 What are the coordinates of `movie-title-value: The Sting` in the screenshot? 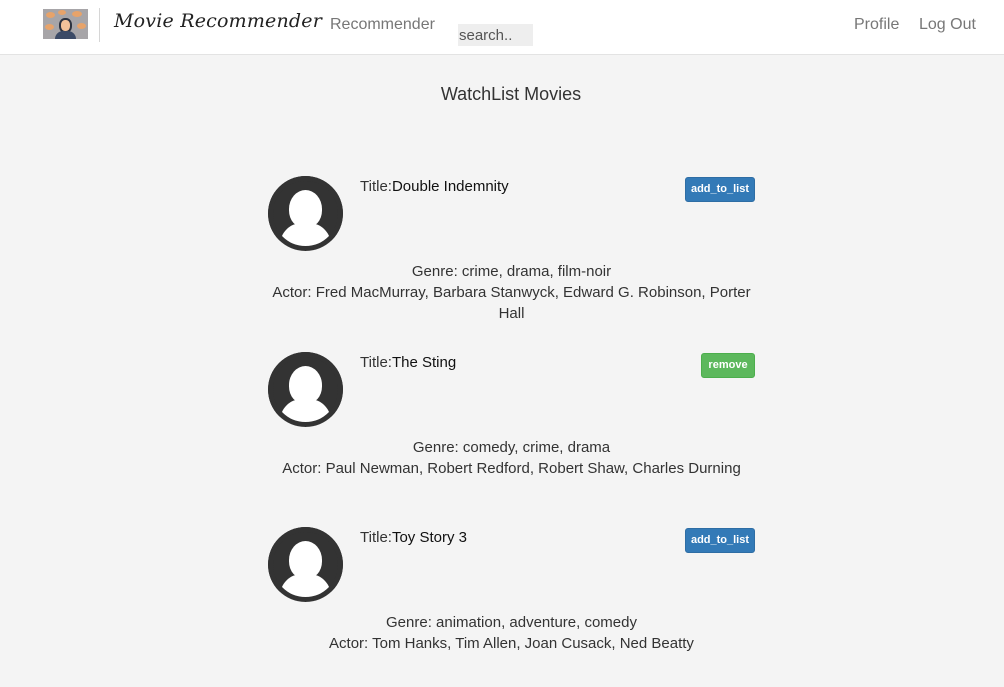 It's located at (424, 362).